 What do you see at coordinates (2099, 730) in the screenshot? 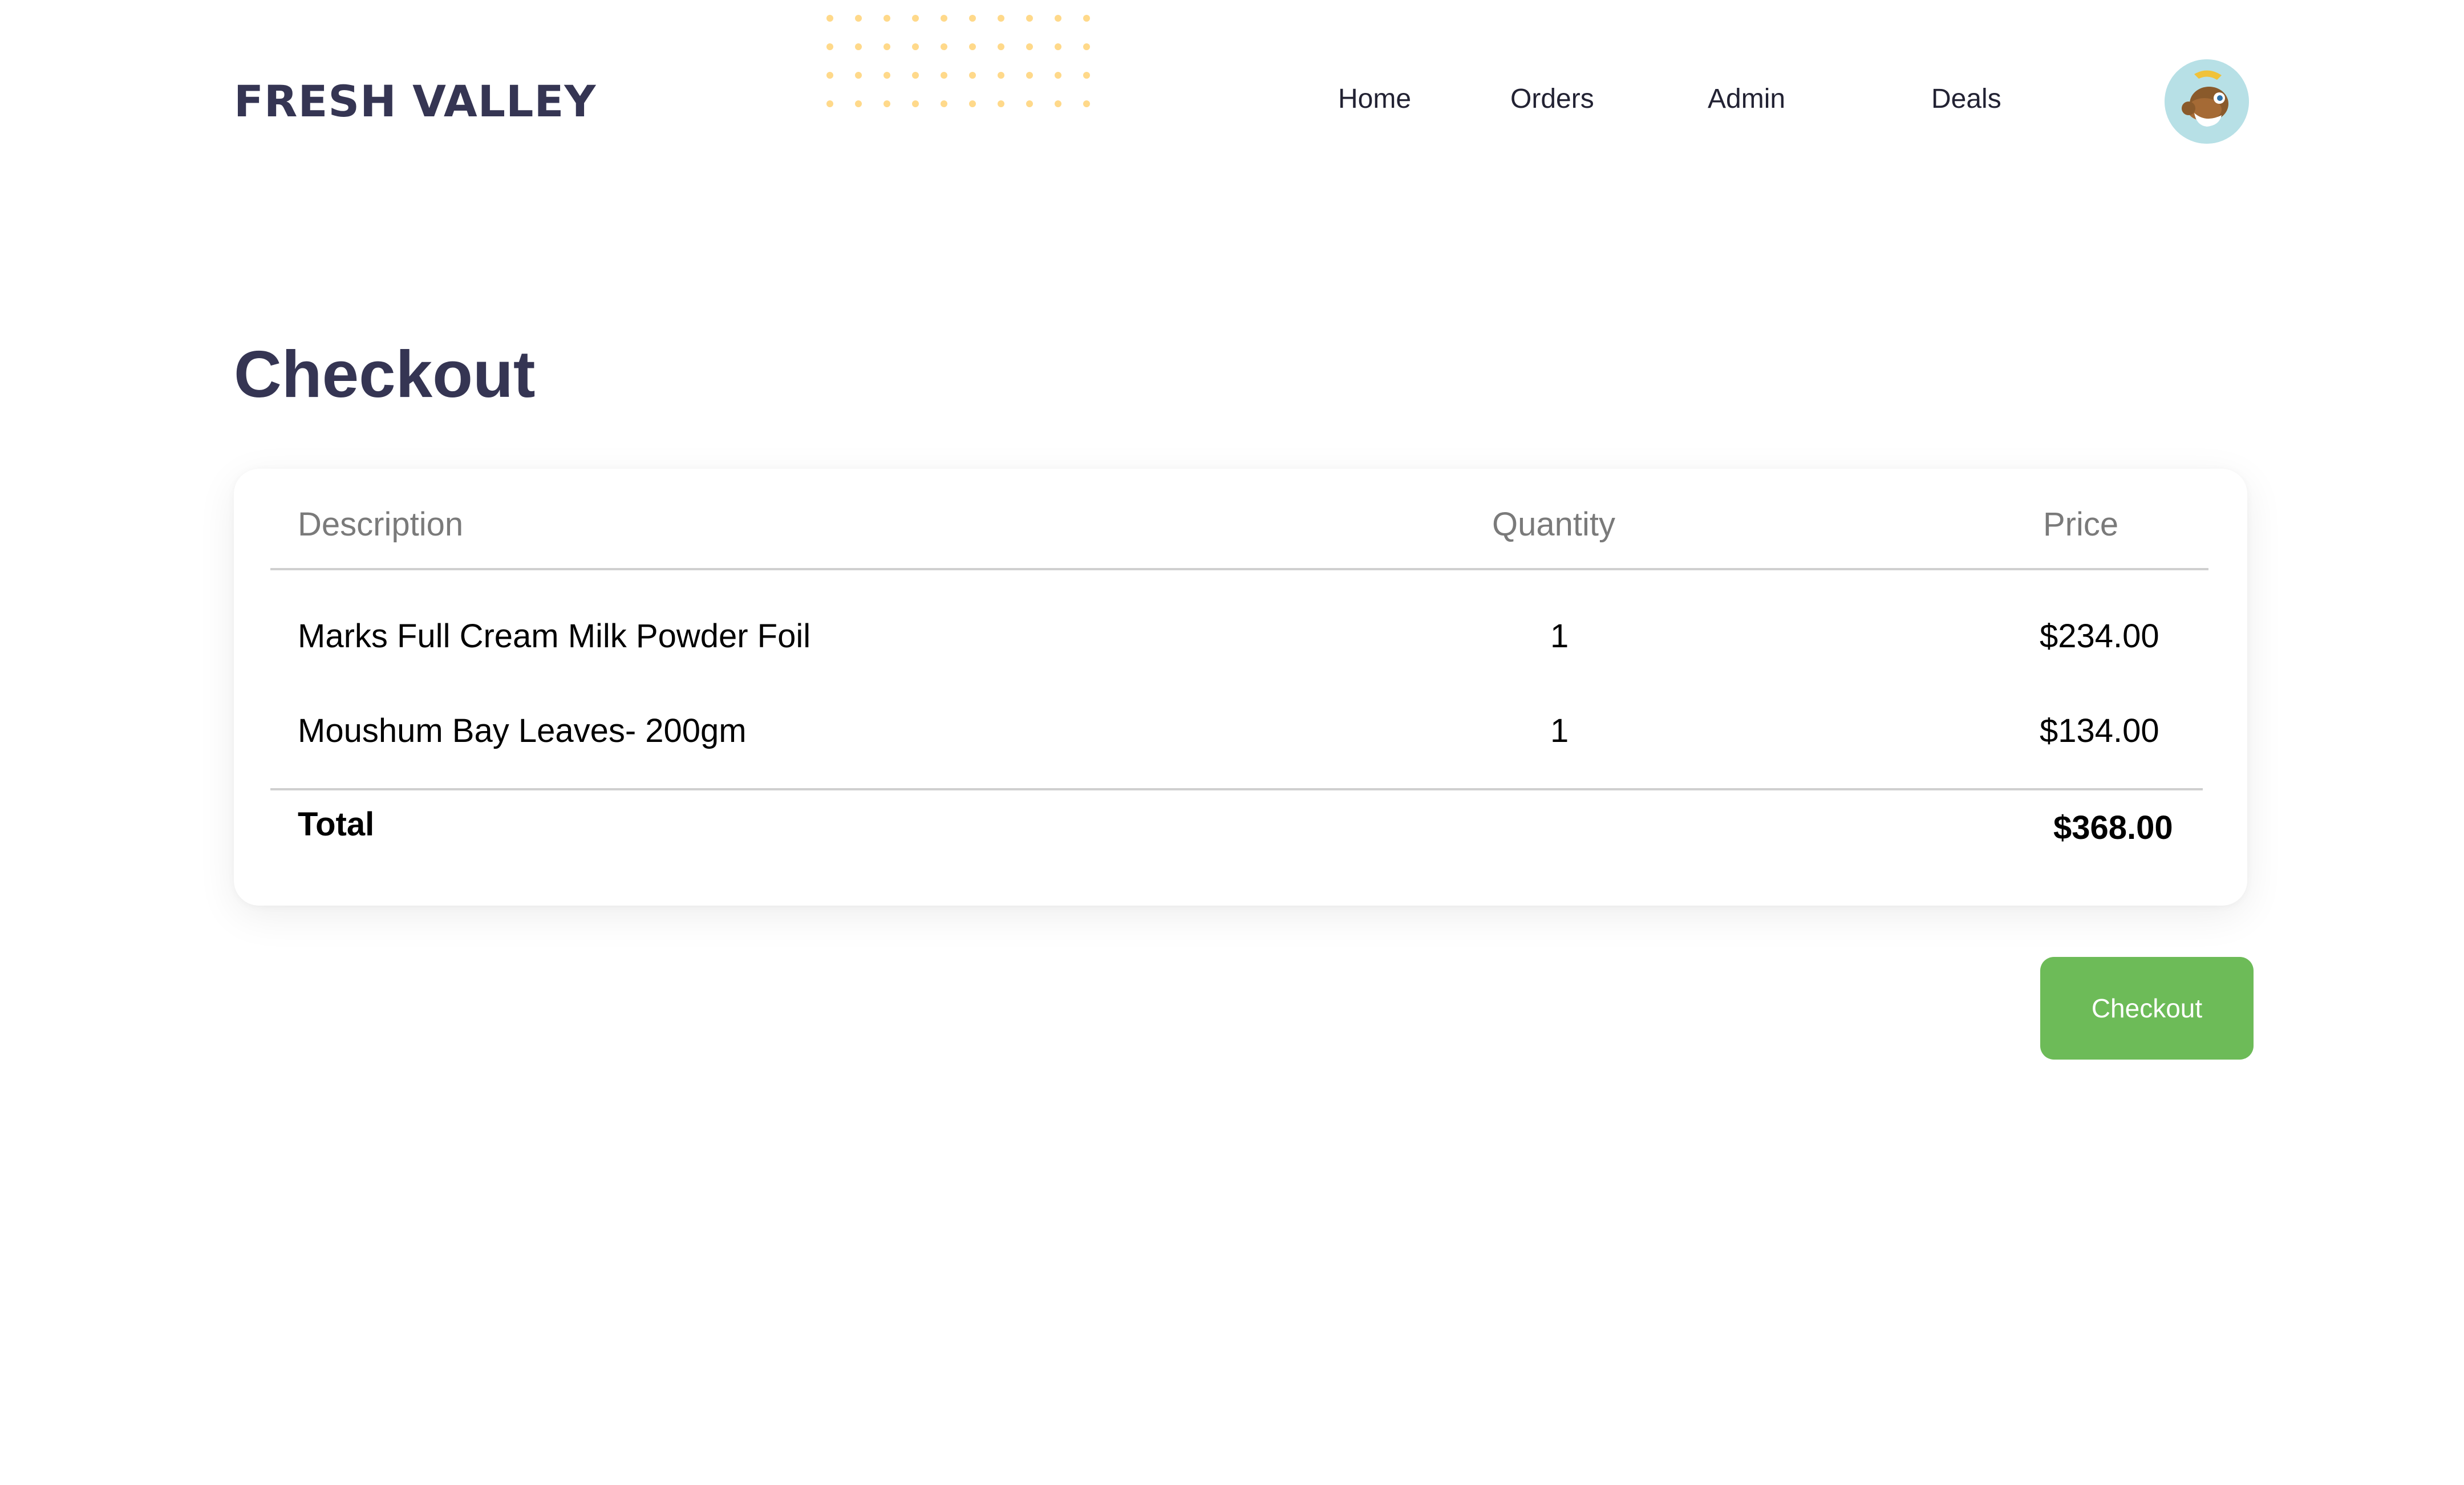
I see `row-price: $134.00` at bounding box center [2099, 730].